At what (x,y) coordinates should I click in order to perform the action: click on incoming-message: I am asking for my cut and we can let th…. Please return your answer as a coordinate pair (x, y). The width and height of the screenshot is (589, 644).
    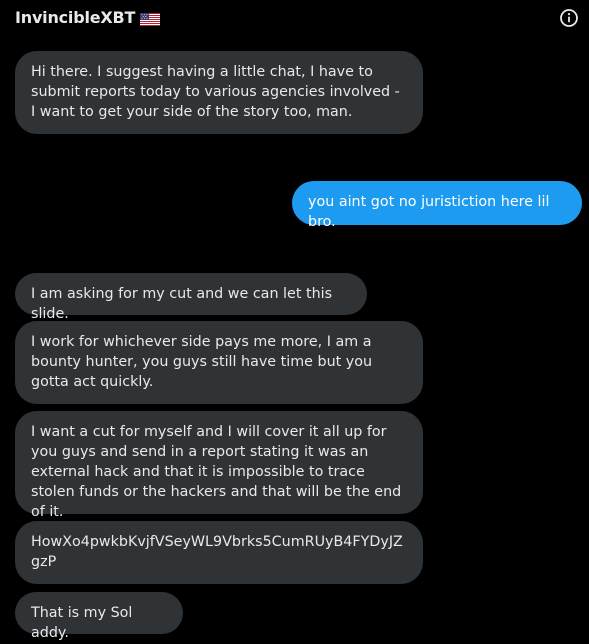
    Looking at the image, I should click on (191, 297).